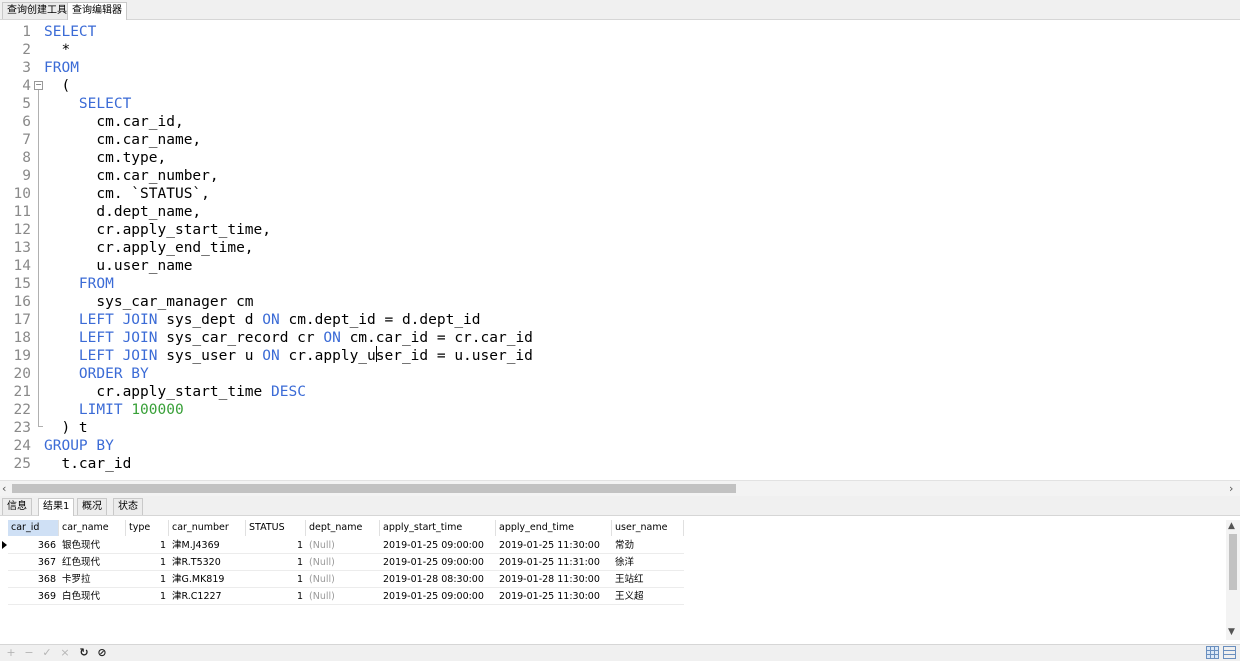 The width and height of the screenshot is (1240, 661). I want to click on code-line: t.car_id, so click(87, 464).